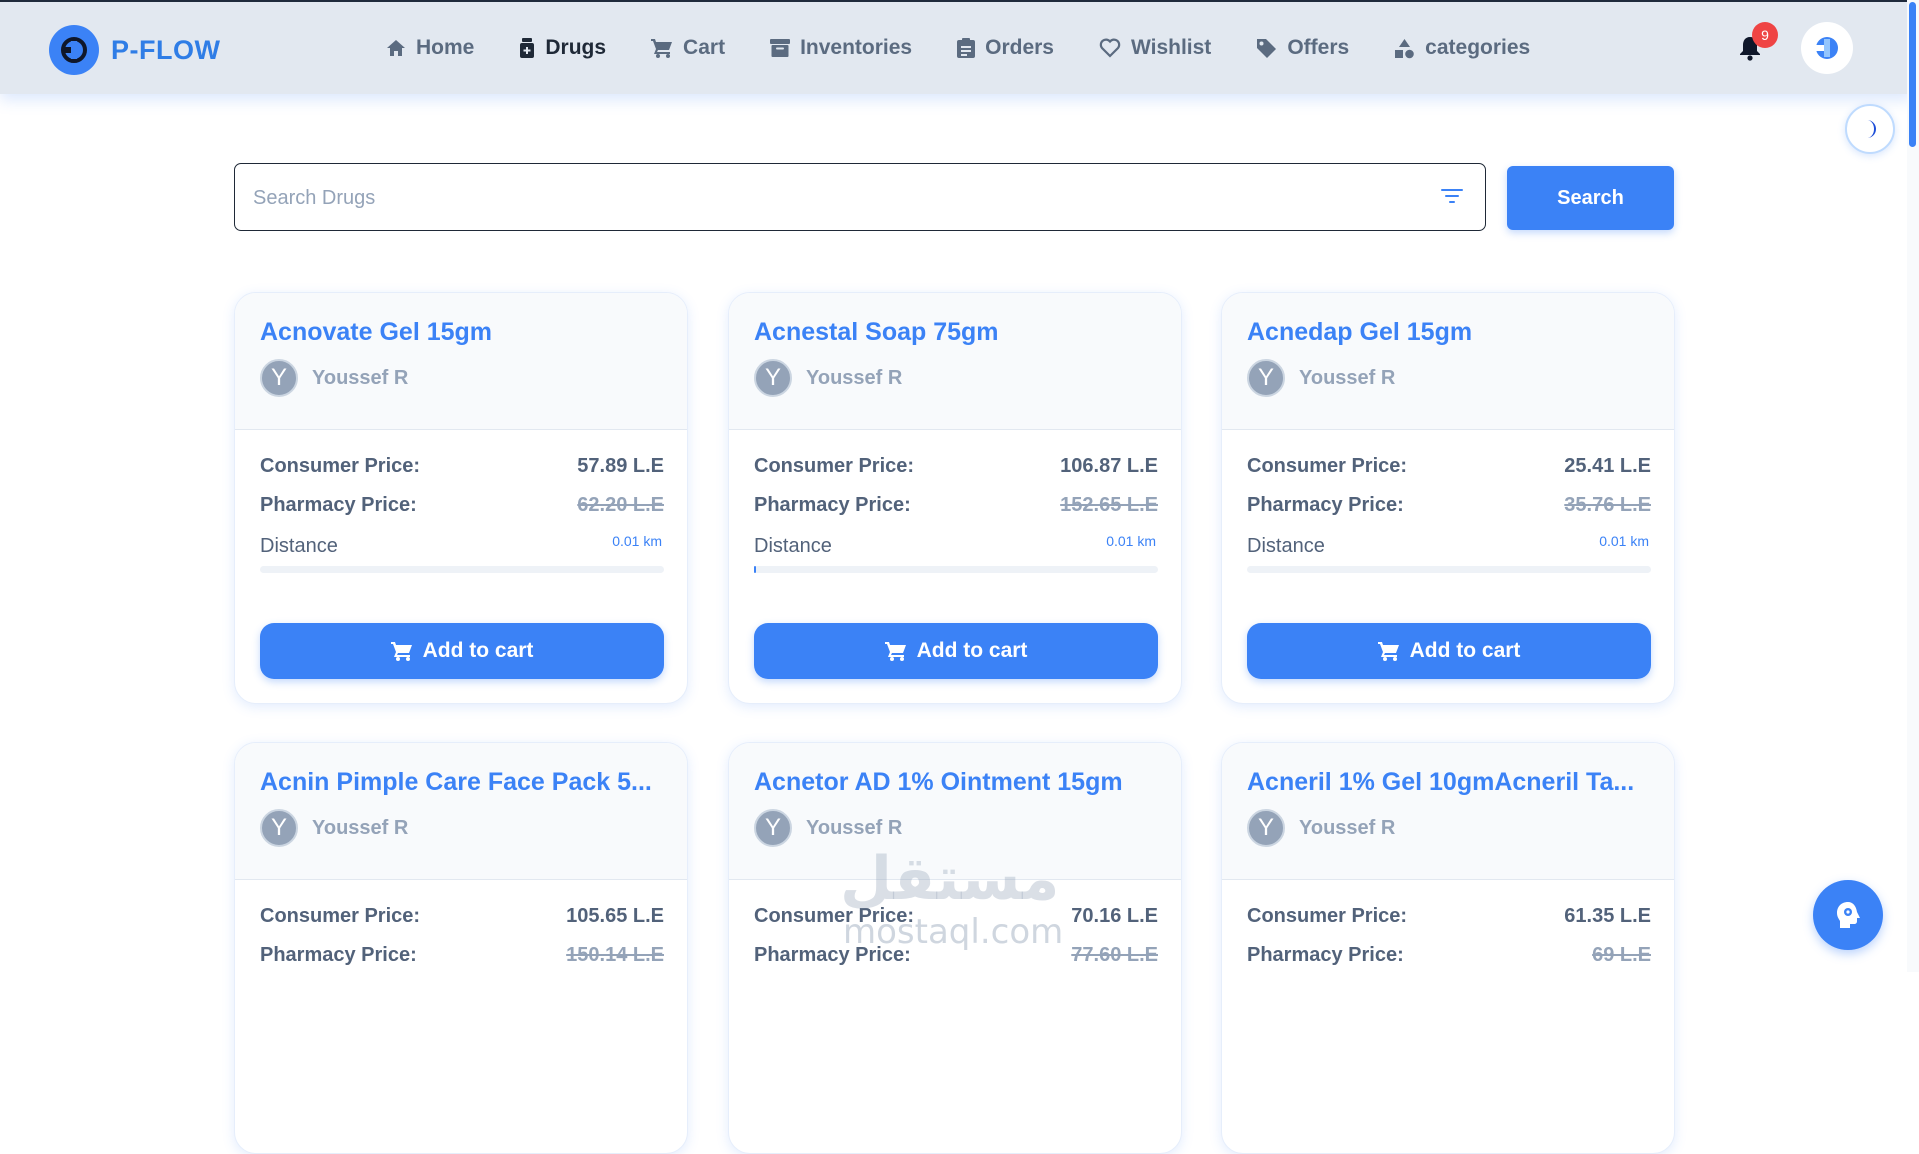  Describe the element at coordinates (954, 782) in the screenshot. I see `product-name: Acnetor AD 1% Ointment 15gm` at that location.